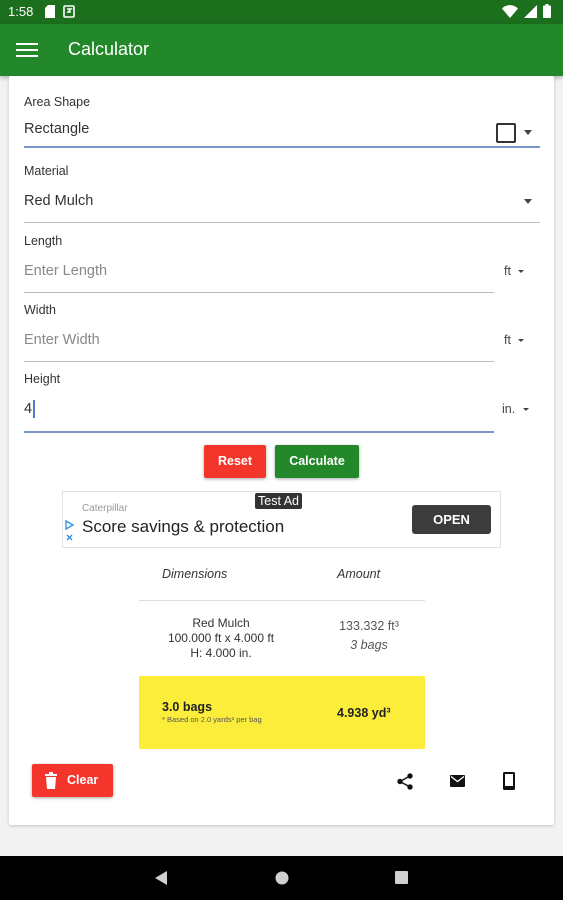 The image size is (563, 900). What do you see at coordinates (27, 49) in the screenshot?
I see `menu-icon` at bounding box center [27, 49].